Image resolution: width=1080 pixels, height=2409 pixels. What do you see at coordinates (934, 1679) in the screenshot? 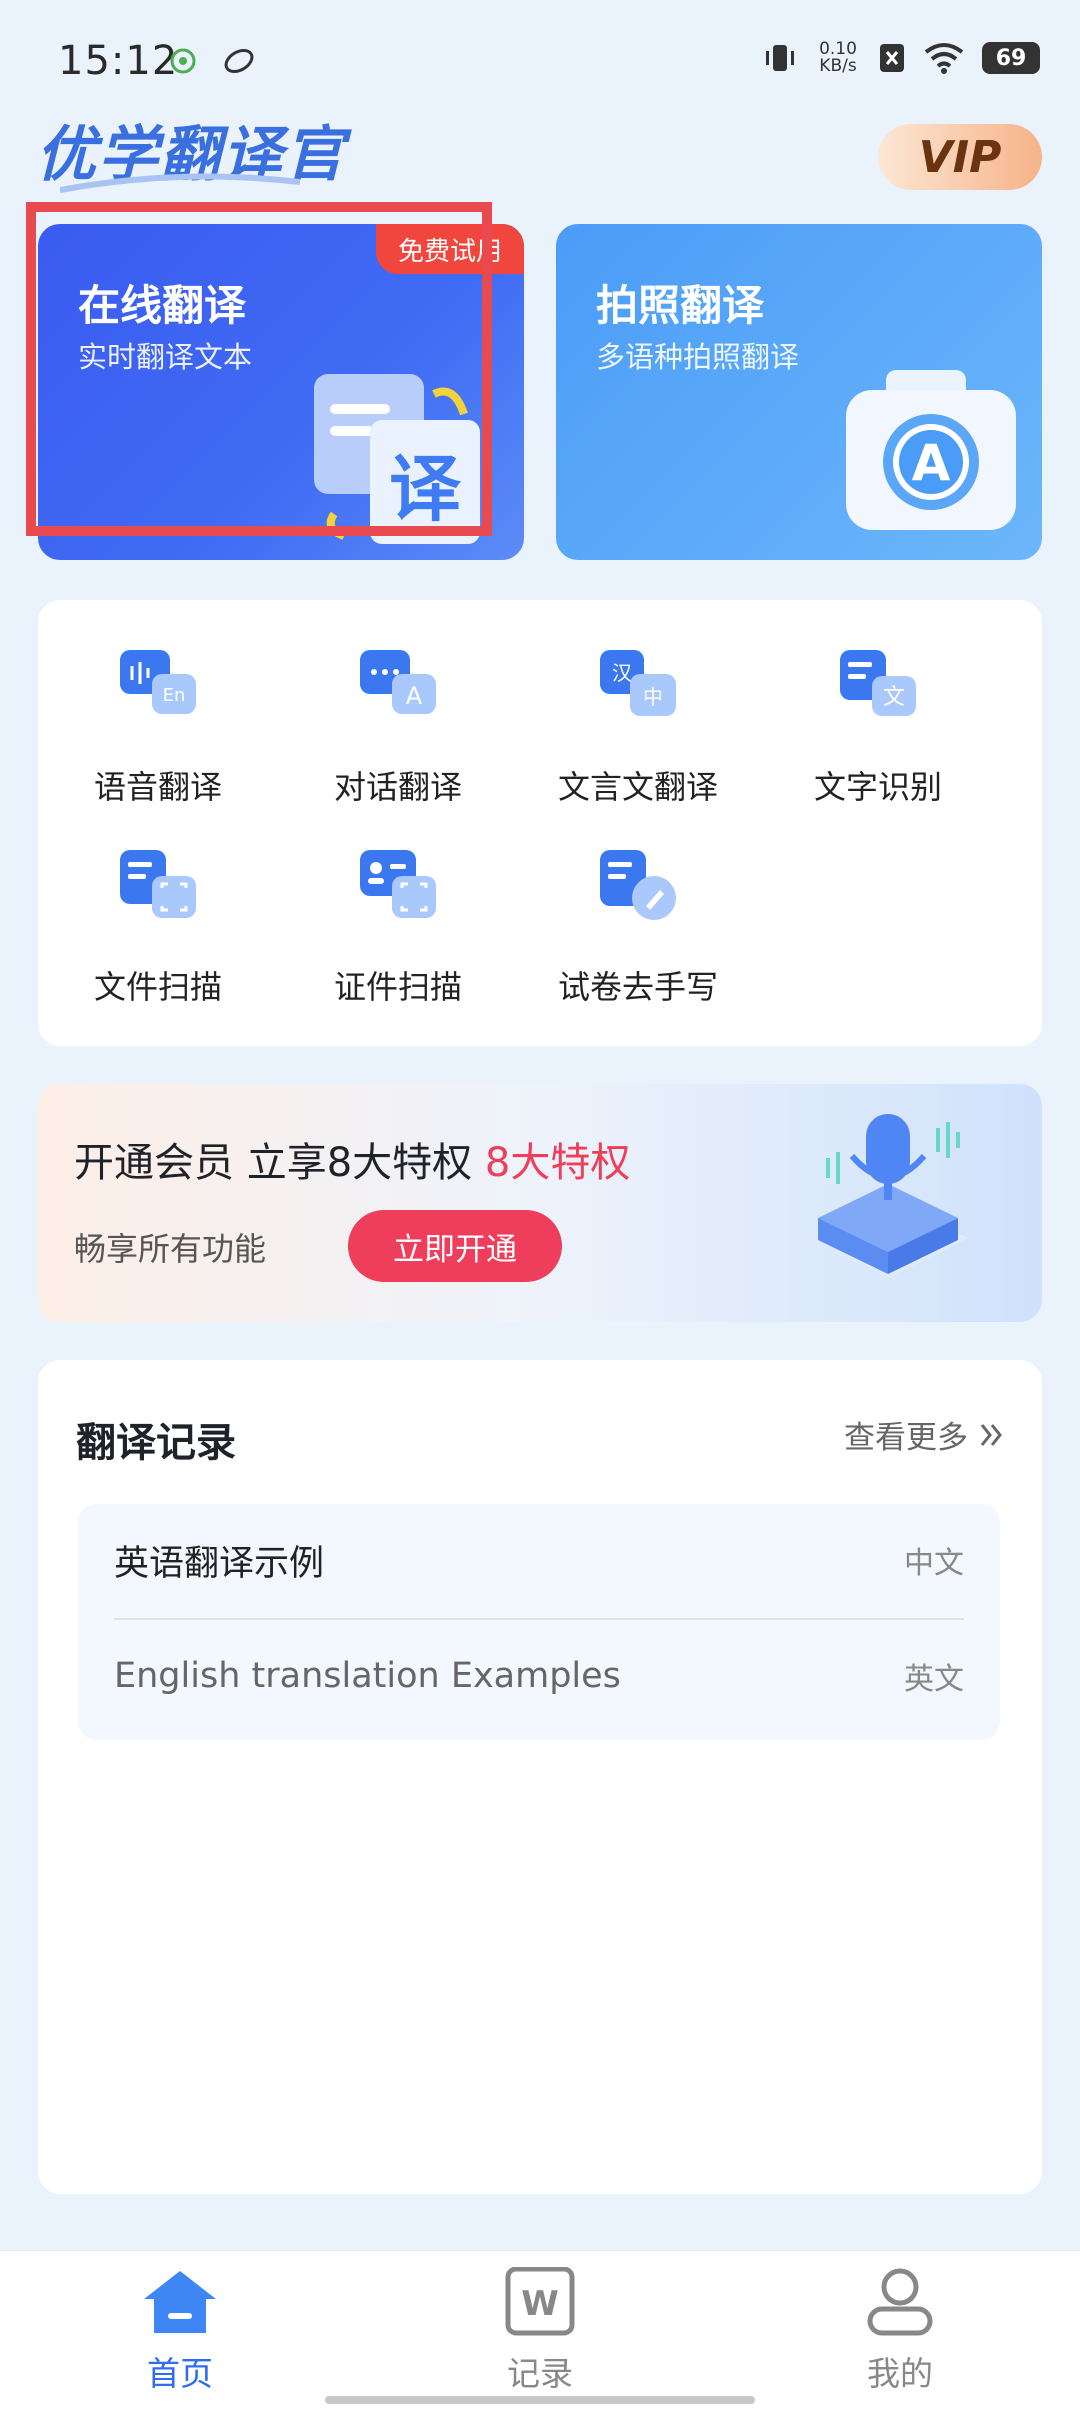
I see `history-item-lang: 英文` at bounding box center [934, 1679].